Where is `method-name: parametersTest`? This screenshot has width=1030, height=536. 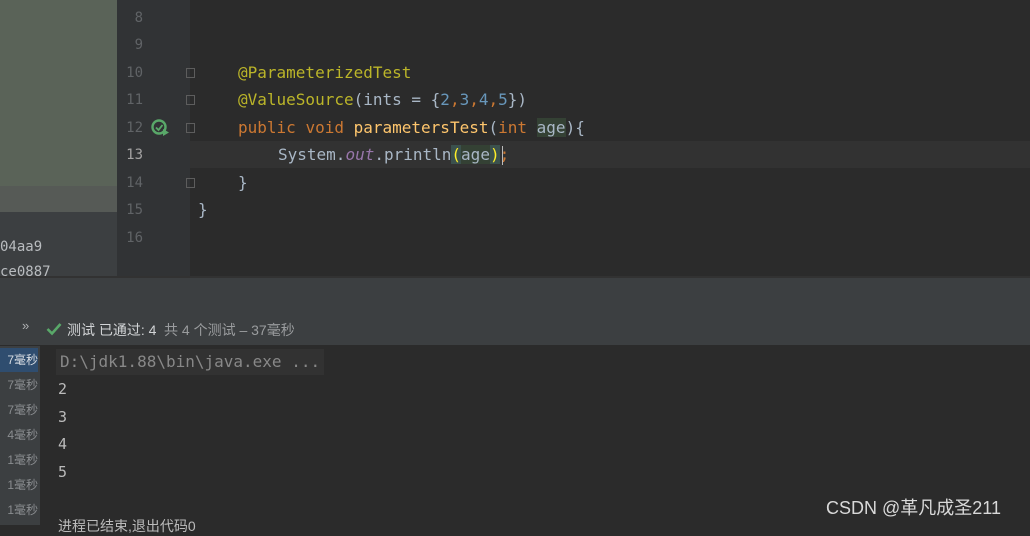
method-name: parametersTest is located at coordinates (421, 127).